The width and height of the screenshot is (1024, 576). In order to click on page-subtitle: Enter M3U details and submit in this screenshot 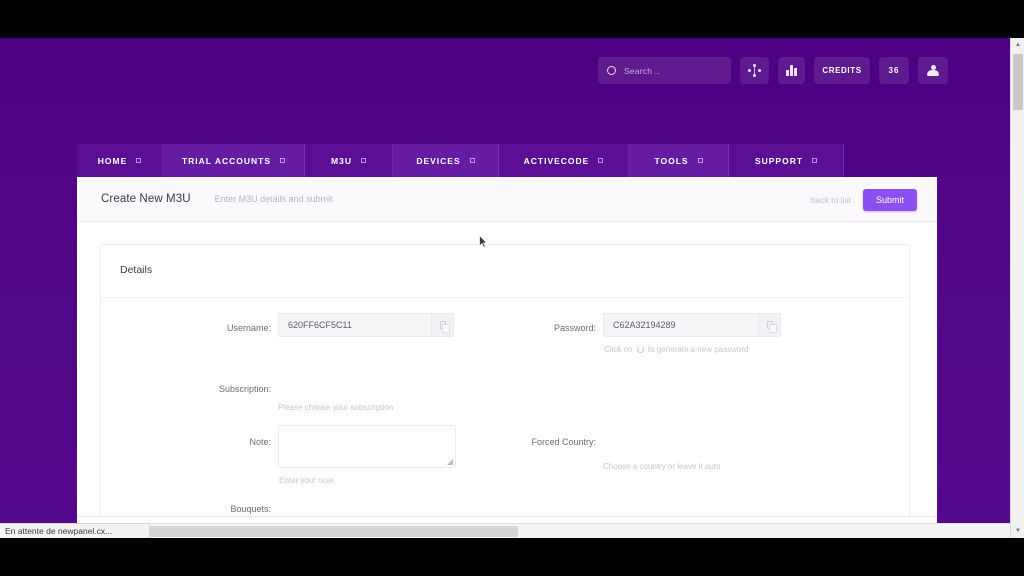, I will do `click(273, 199)`.